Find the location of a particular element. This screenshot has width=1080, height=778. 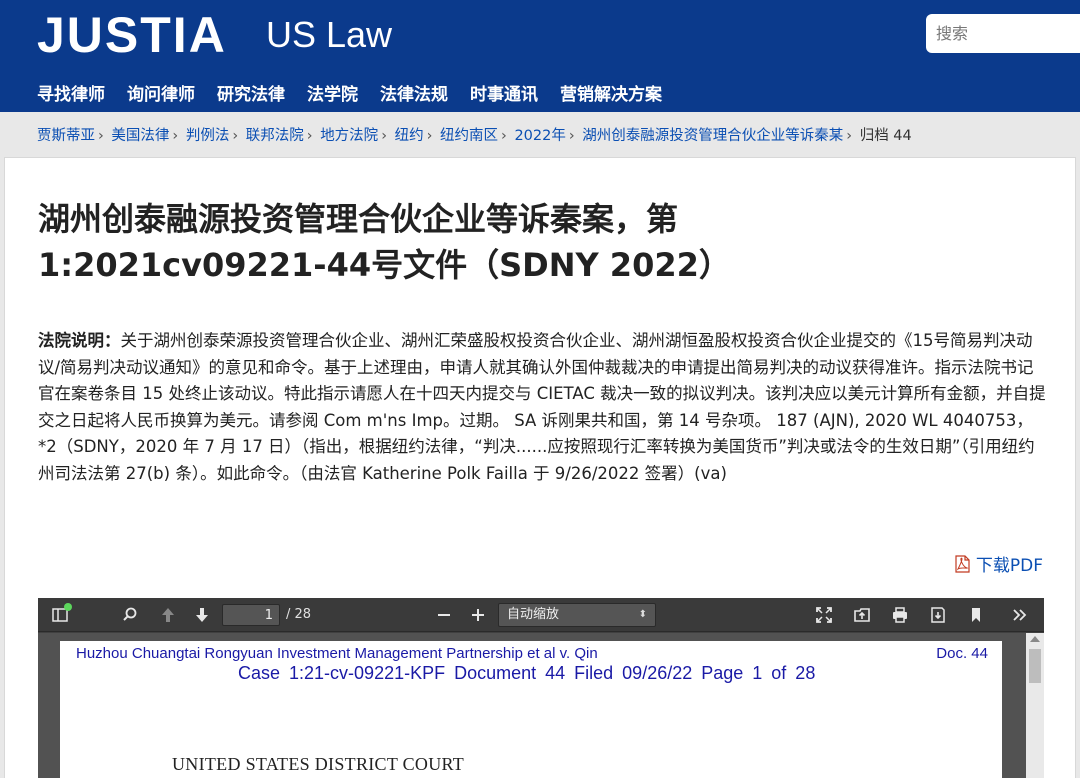

nav-law-schools: 法学院 is located at coordinates (332, 92).